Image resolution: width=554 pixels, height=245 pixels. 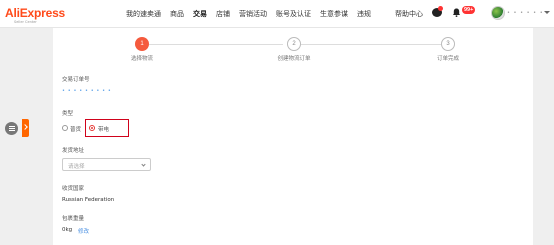 What do you see at coordinates (142, 44) in the screenshot?
I see `step-1-indicator: 1` at bounding box center [142, 44].